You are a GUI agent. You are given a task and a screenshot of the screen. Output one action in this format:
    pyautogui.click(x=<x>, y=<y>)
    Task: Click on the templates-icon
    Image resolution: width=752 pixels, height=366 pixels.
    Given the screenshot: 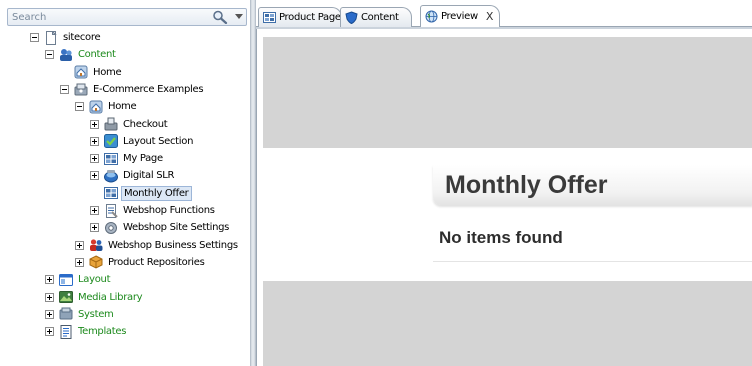 What is the action you would take?
    pyautogui.click(x=66, y=331)
    